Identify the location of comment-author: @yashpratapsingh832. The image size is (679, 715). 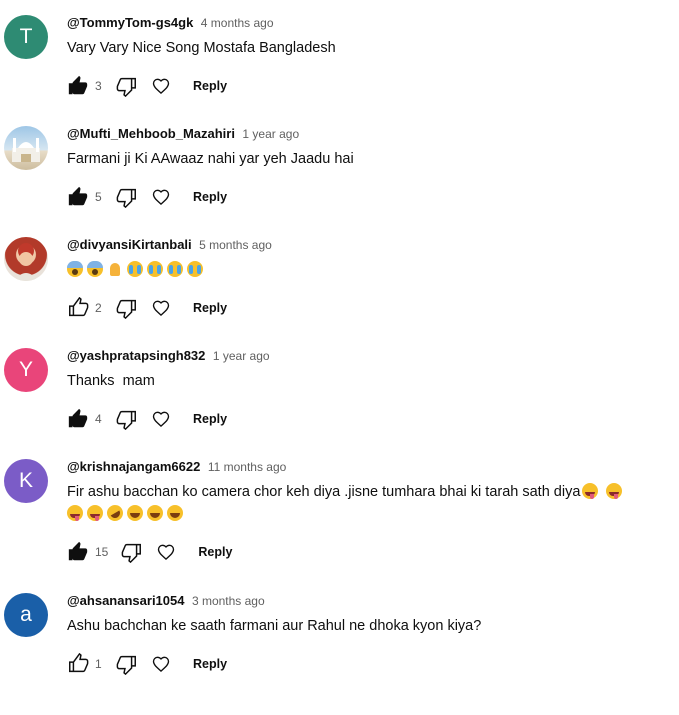
(136, 355).